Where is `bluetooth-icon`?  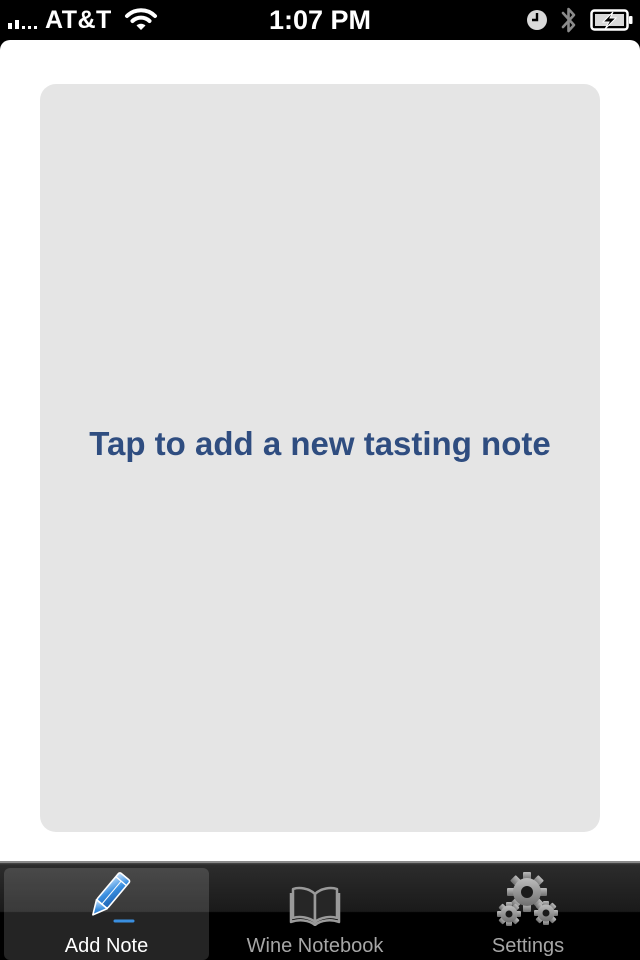 bluetooth-icon is located at coordinates (568, 20).